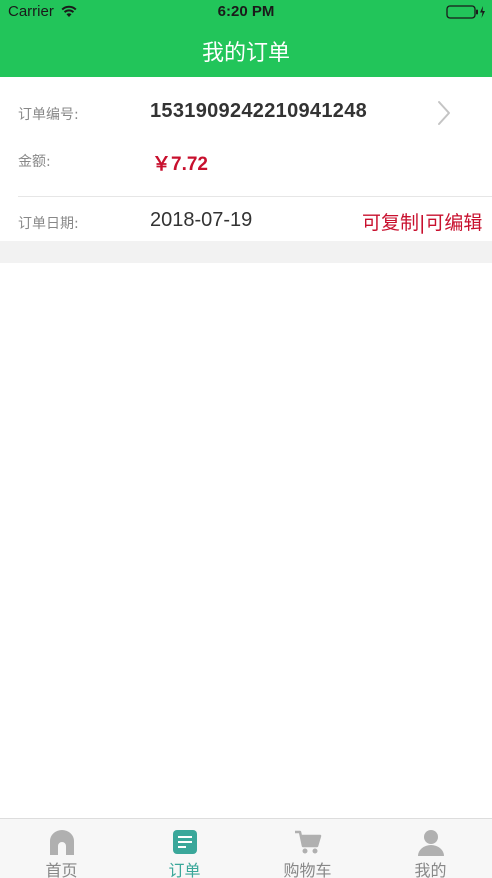 Image resolution: width=492 pixels, height=878 pixels. I want to click on order-number-label: 订单编号:, so click(48, 115).